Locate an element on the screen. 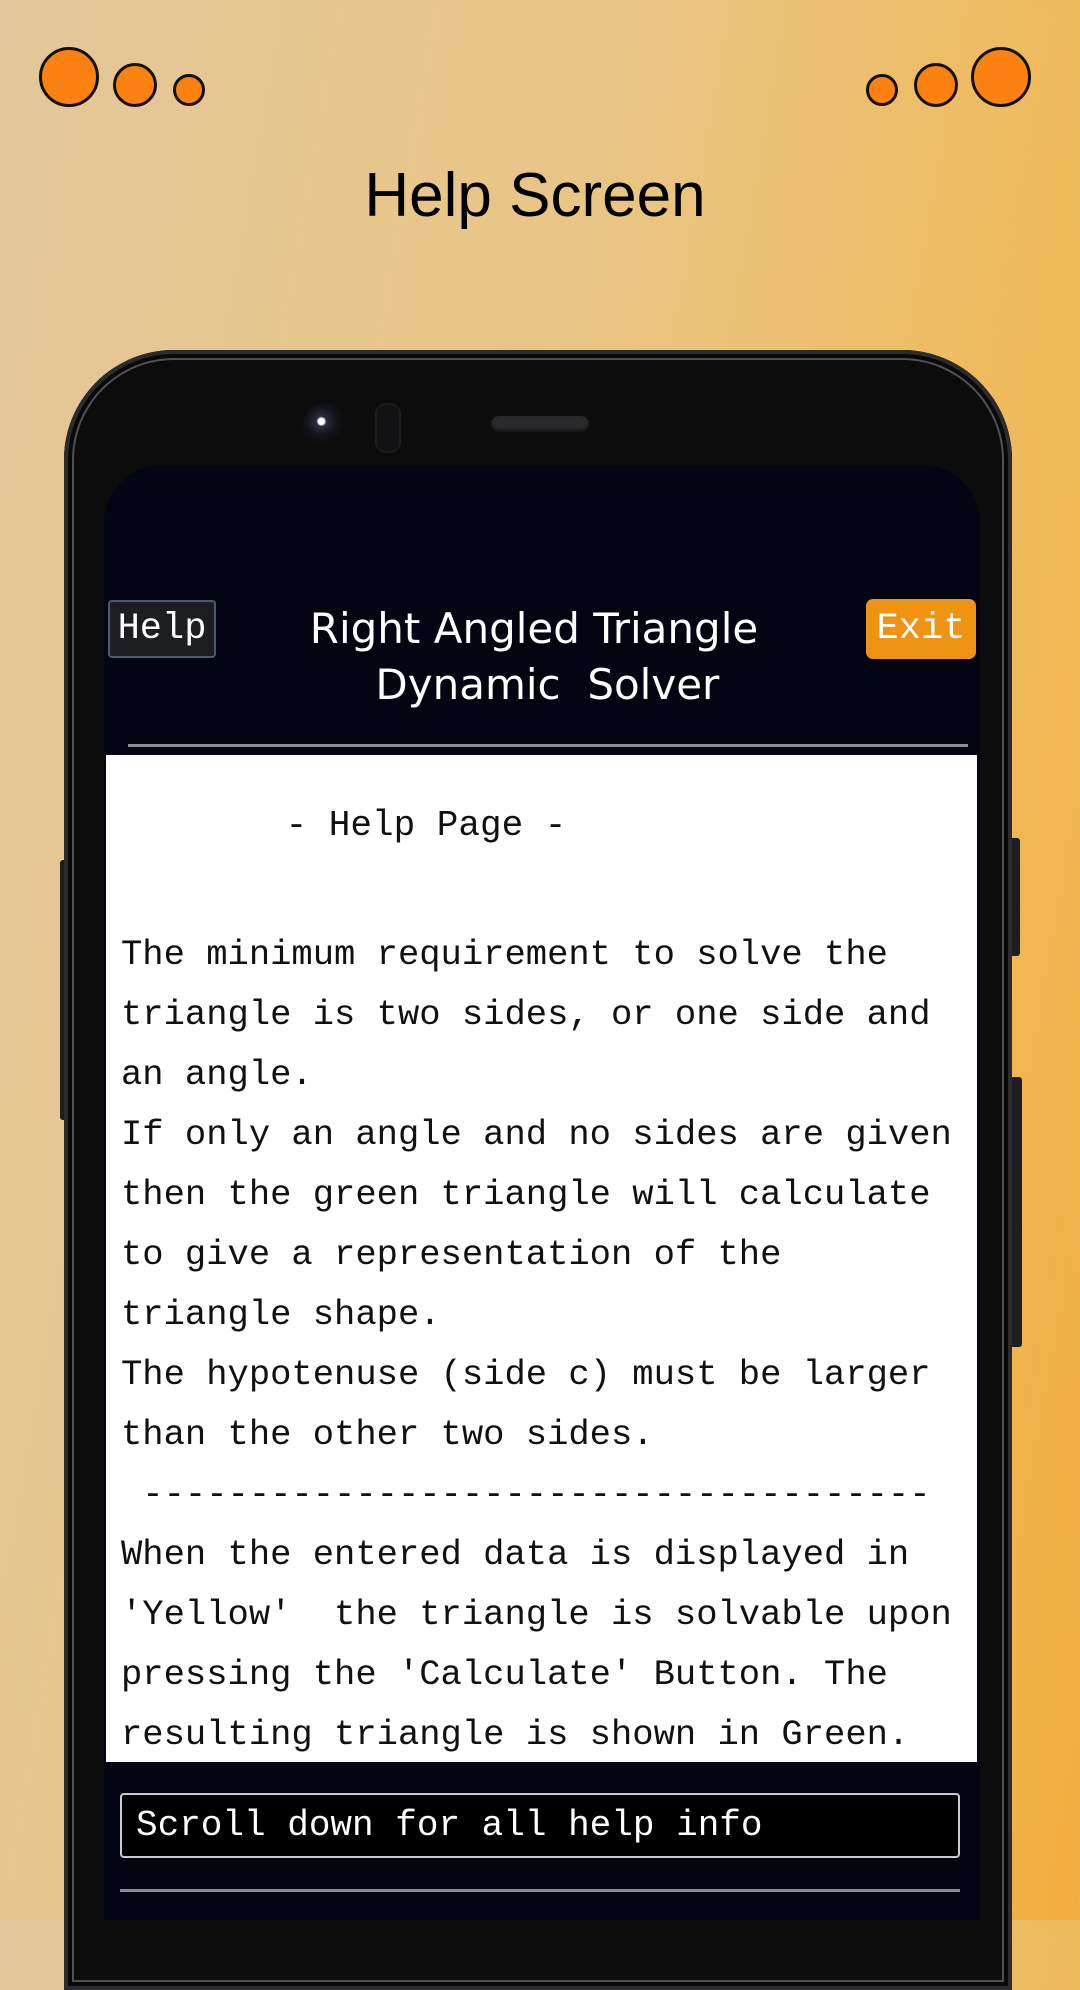  help-line: an angle. is located at coordinates (217, 1074).